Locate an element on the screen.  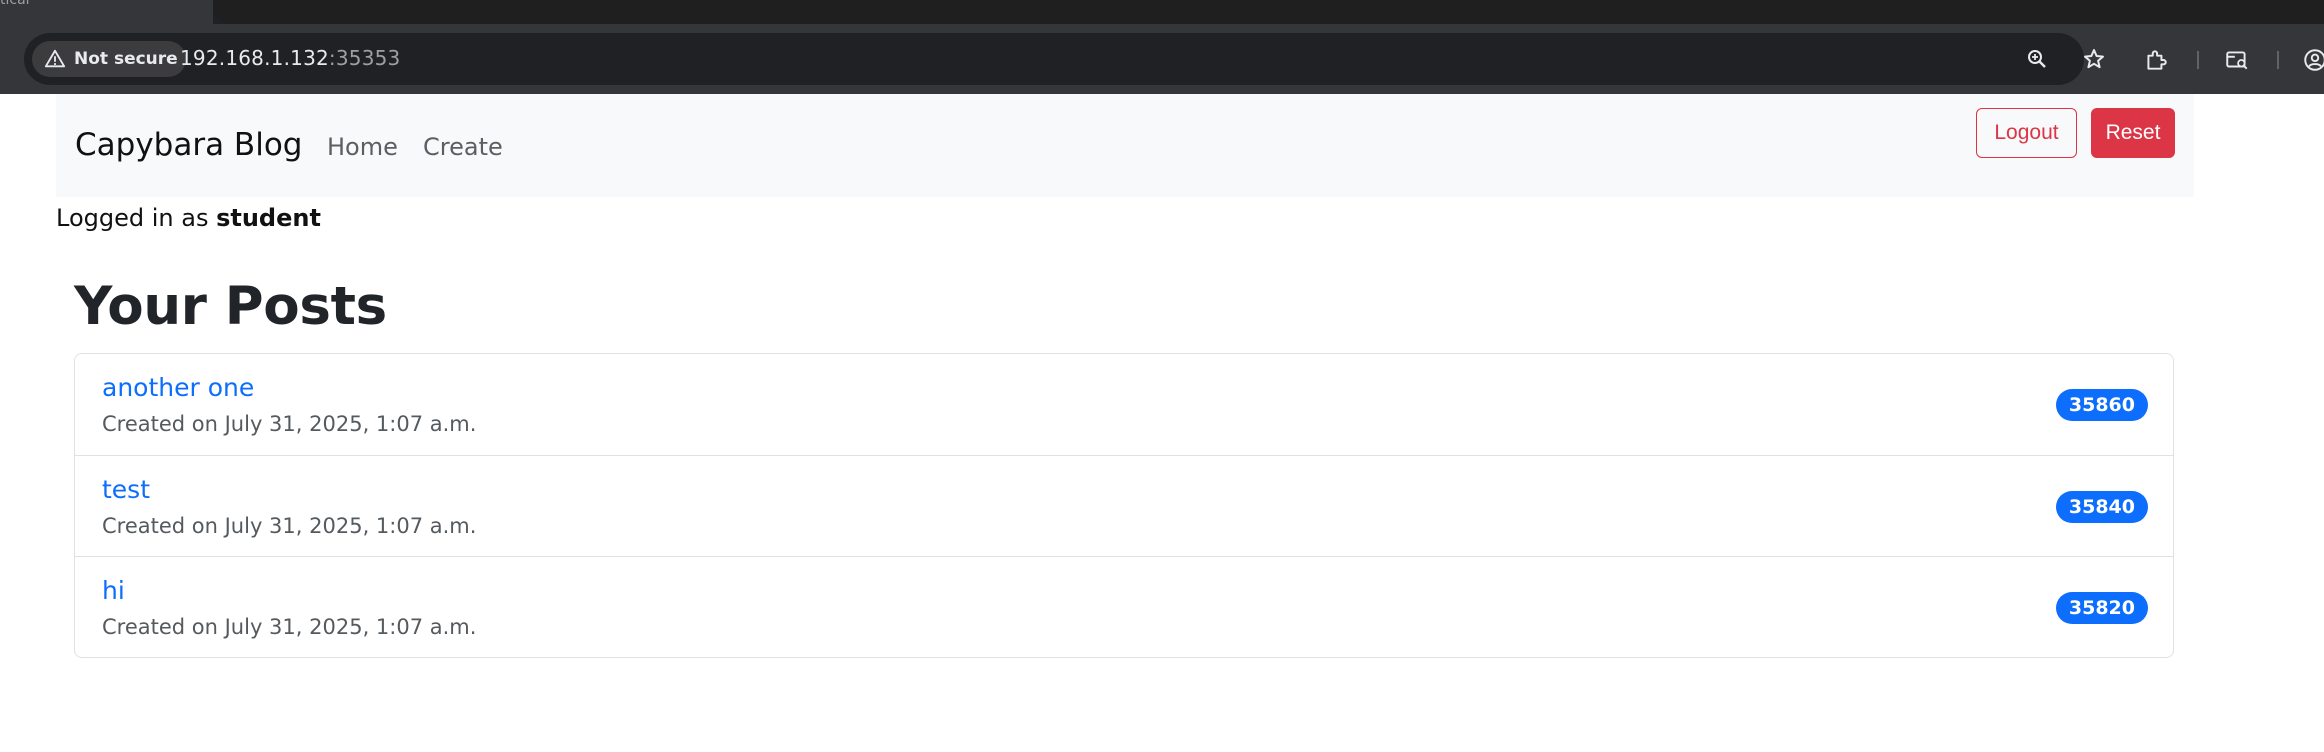
tab-bar is located at coordinates (1268, 12).